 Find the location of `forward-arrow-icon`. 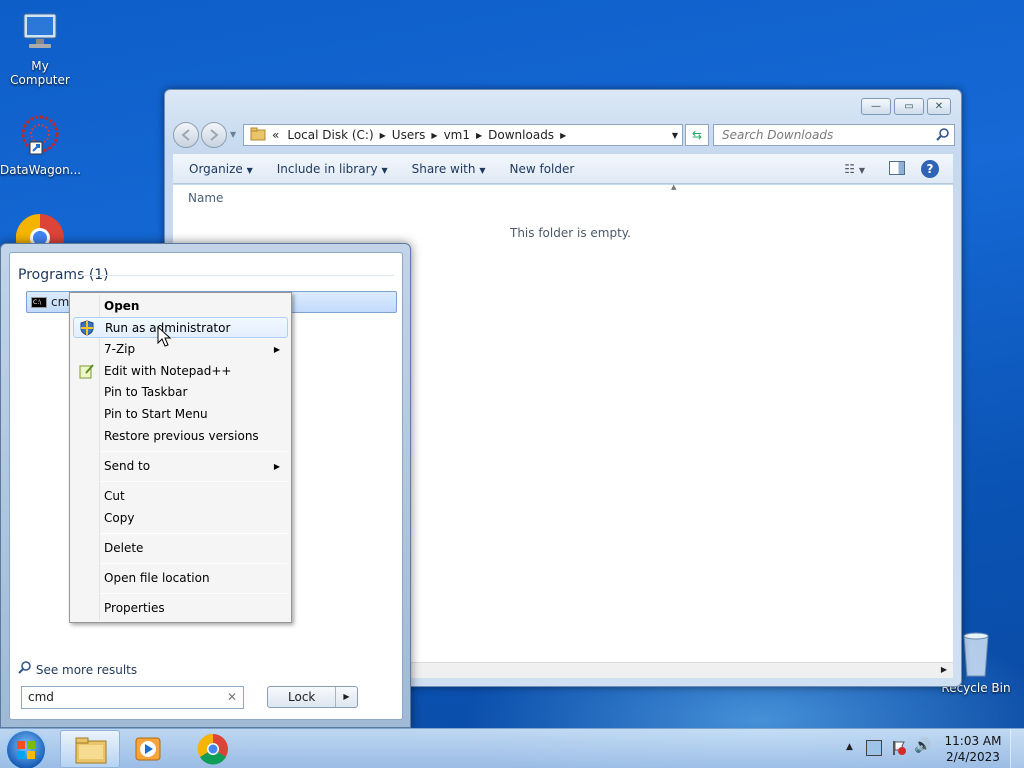

forward-arrow-icon is located at coordinates (214, 135).